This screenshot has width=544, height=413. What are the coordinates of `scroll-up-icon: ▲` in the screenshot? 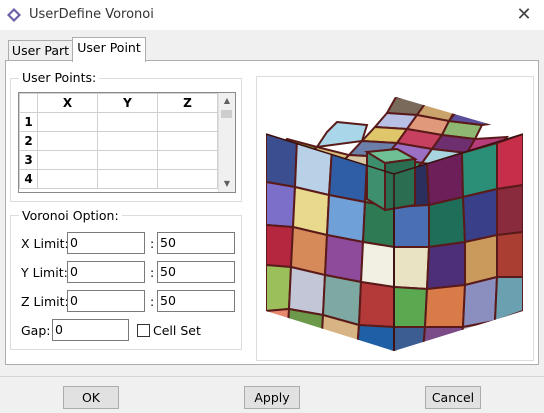 It's located at (227, 101).